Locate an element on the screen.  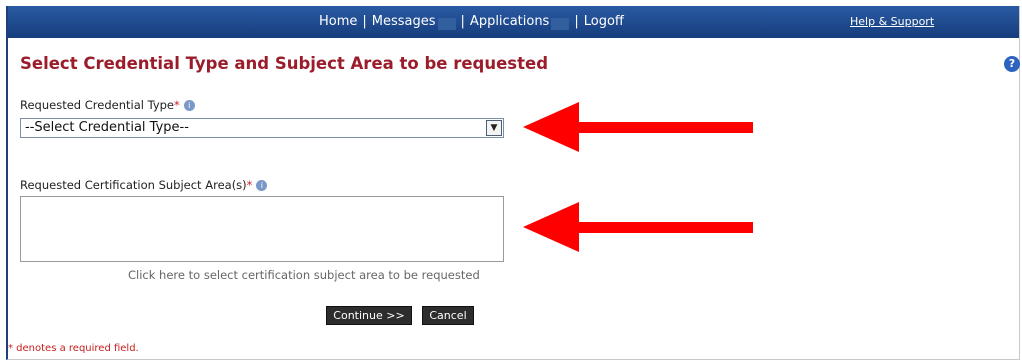
subject-area-label-text: Requested Certification Subject Area(s) is located at coordinates (133, 185).